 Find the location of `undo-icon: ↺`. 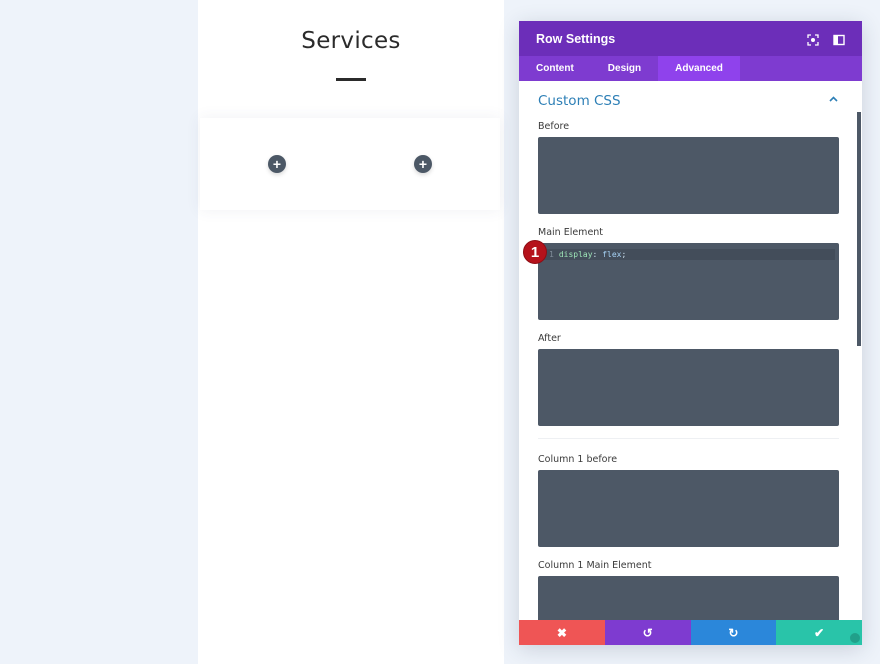

undo-icon: ↺ is located at coordinates (647, 632).